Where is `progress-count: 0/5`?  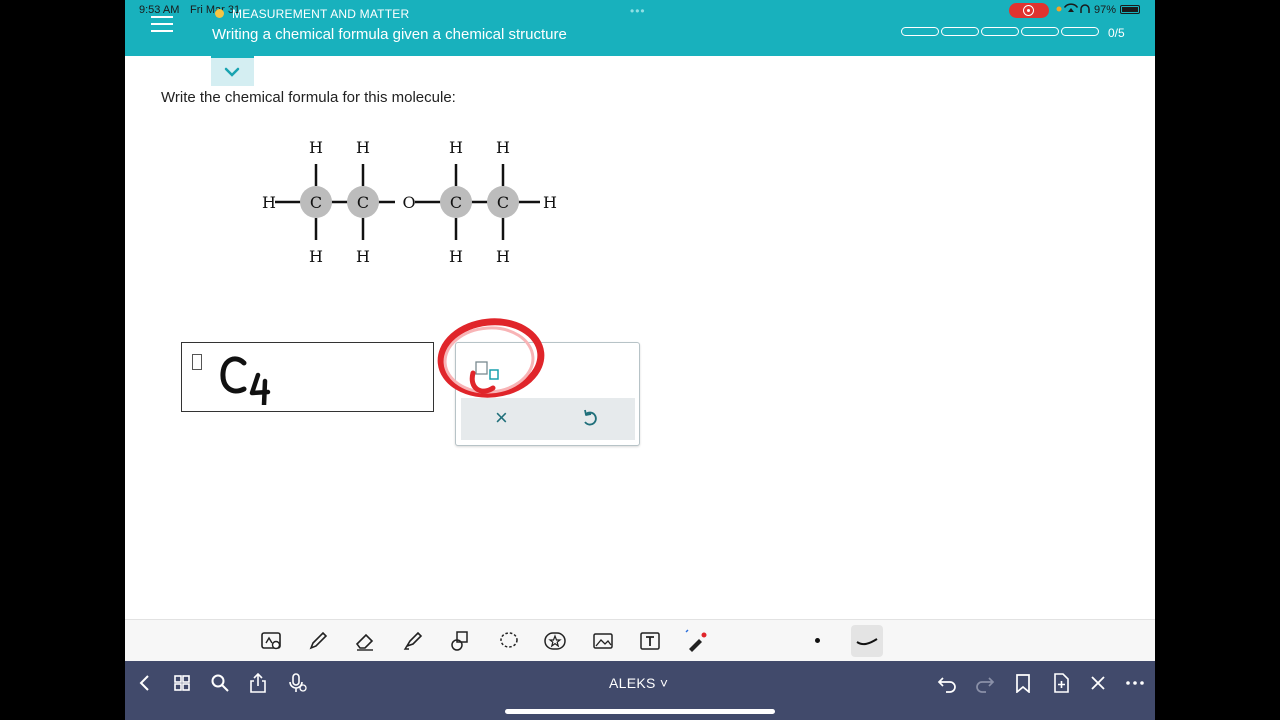 progress-count: 0/5 is located at coordinates (1116, 33).